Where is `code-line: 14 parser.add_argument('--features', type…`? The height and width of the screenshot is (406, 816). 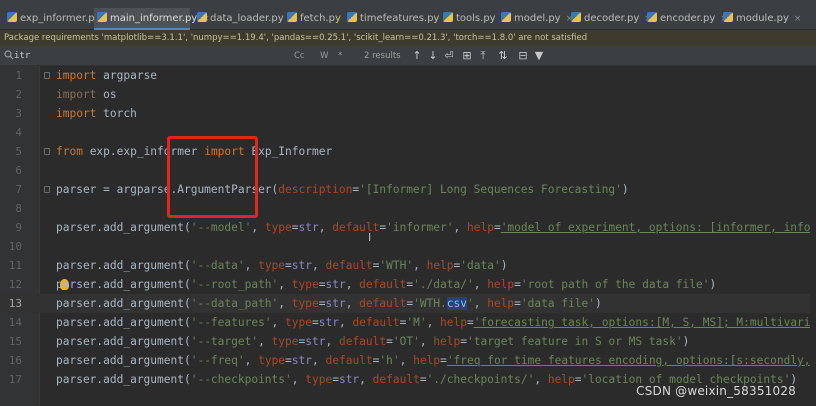
code-line: 14 parser.add_argument('--features', type… is located at coordinates (408, 322).